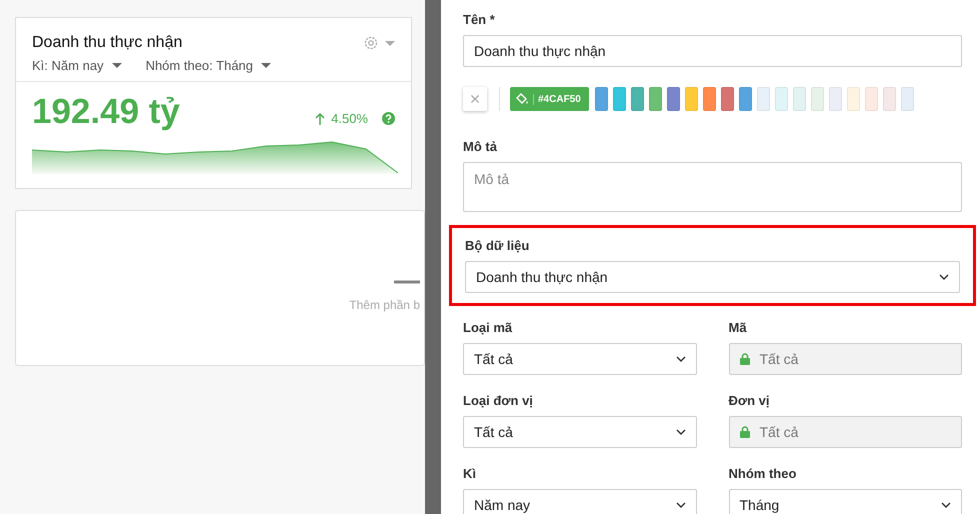 This screenshot has width=980, height=514. Describe the element at coordinates (480, 146) in the screenshot. I see `field-label: Mô tả` at that location.